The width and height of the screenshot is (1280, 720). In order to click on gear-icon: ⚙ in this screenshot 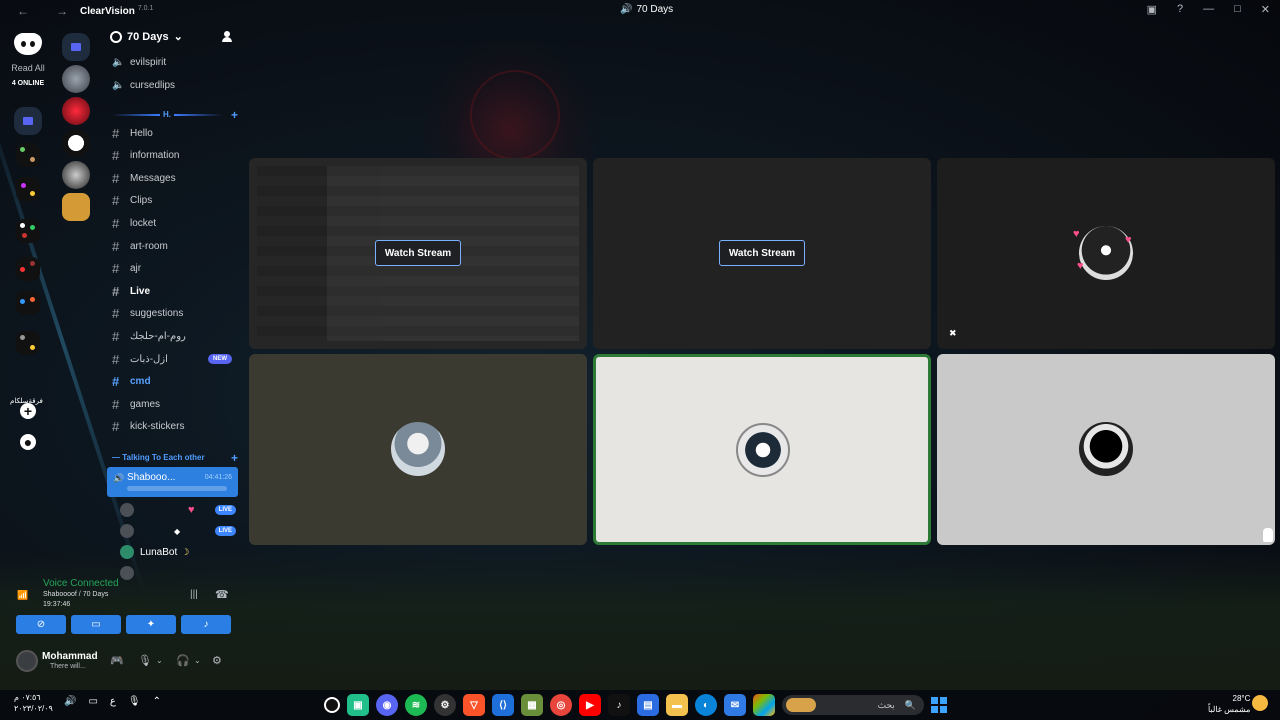, I will do `click(217, 660)`.